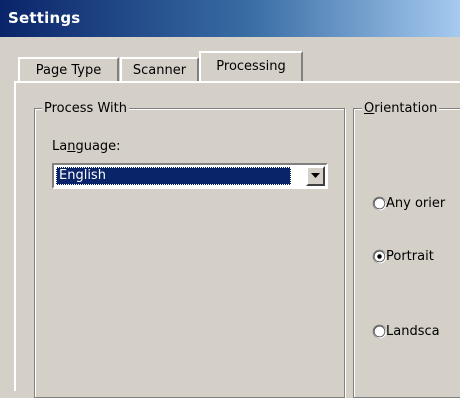 This screenshot has height=398, width=460. I want to click on window-title: Settings, so click(44, 18).